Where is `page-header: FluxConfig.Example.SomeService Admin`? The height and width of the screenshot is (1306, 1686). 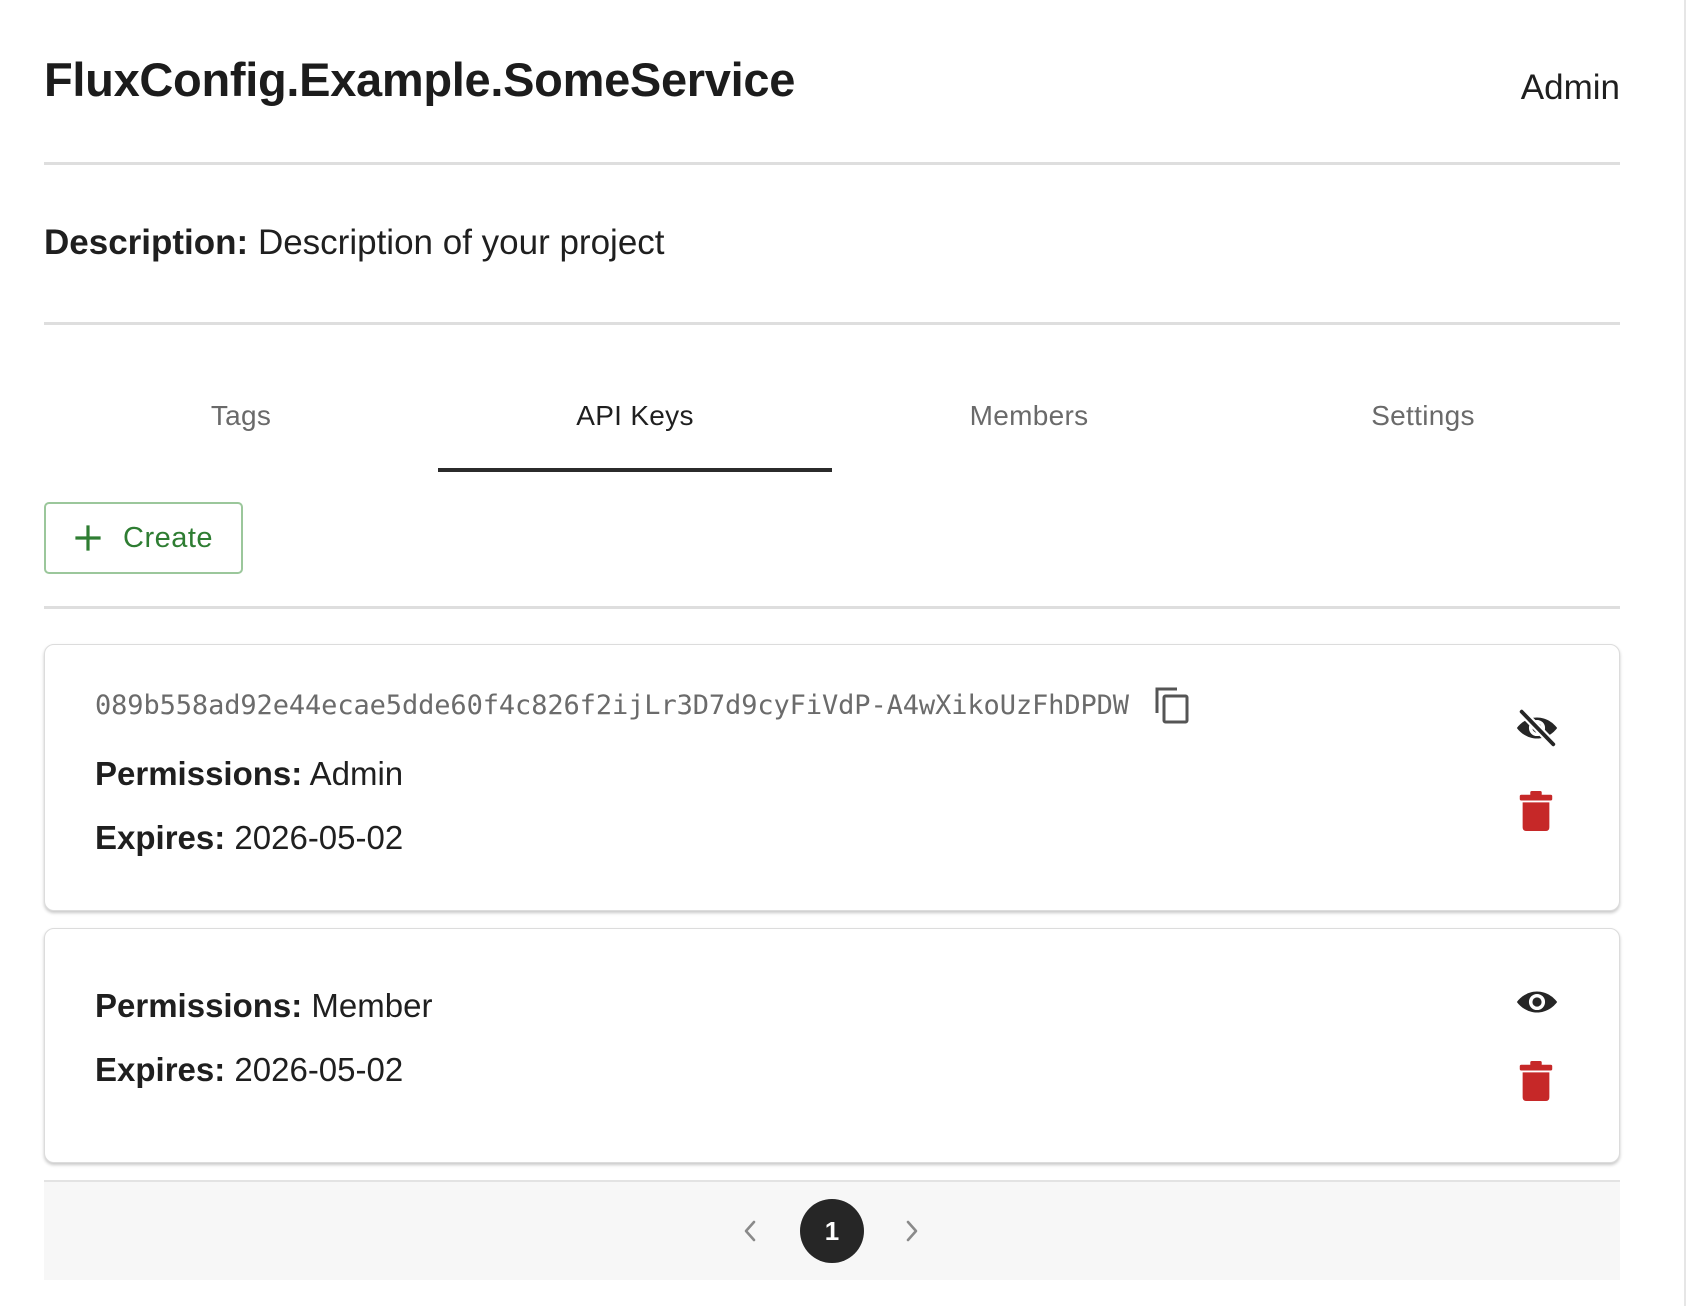
page-header: FluxConfig.Example.SomeService Admin is located at coordinates (832, 82).